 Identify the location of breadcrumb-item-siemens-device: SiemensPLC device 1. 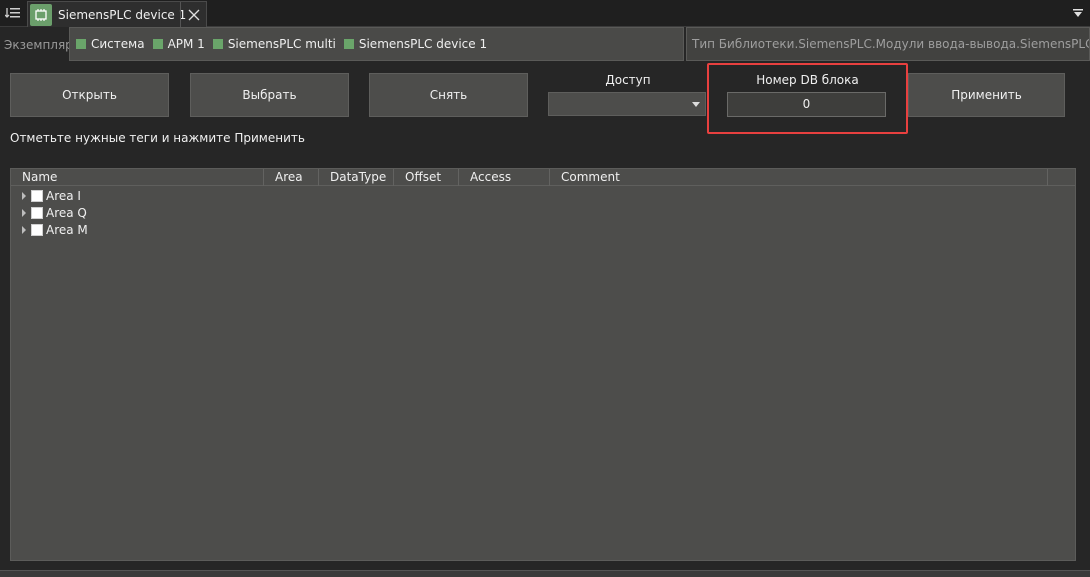
(415, 44).